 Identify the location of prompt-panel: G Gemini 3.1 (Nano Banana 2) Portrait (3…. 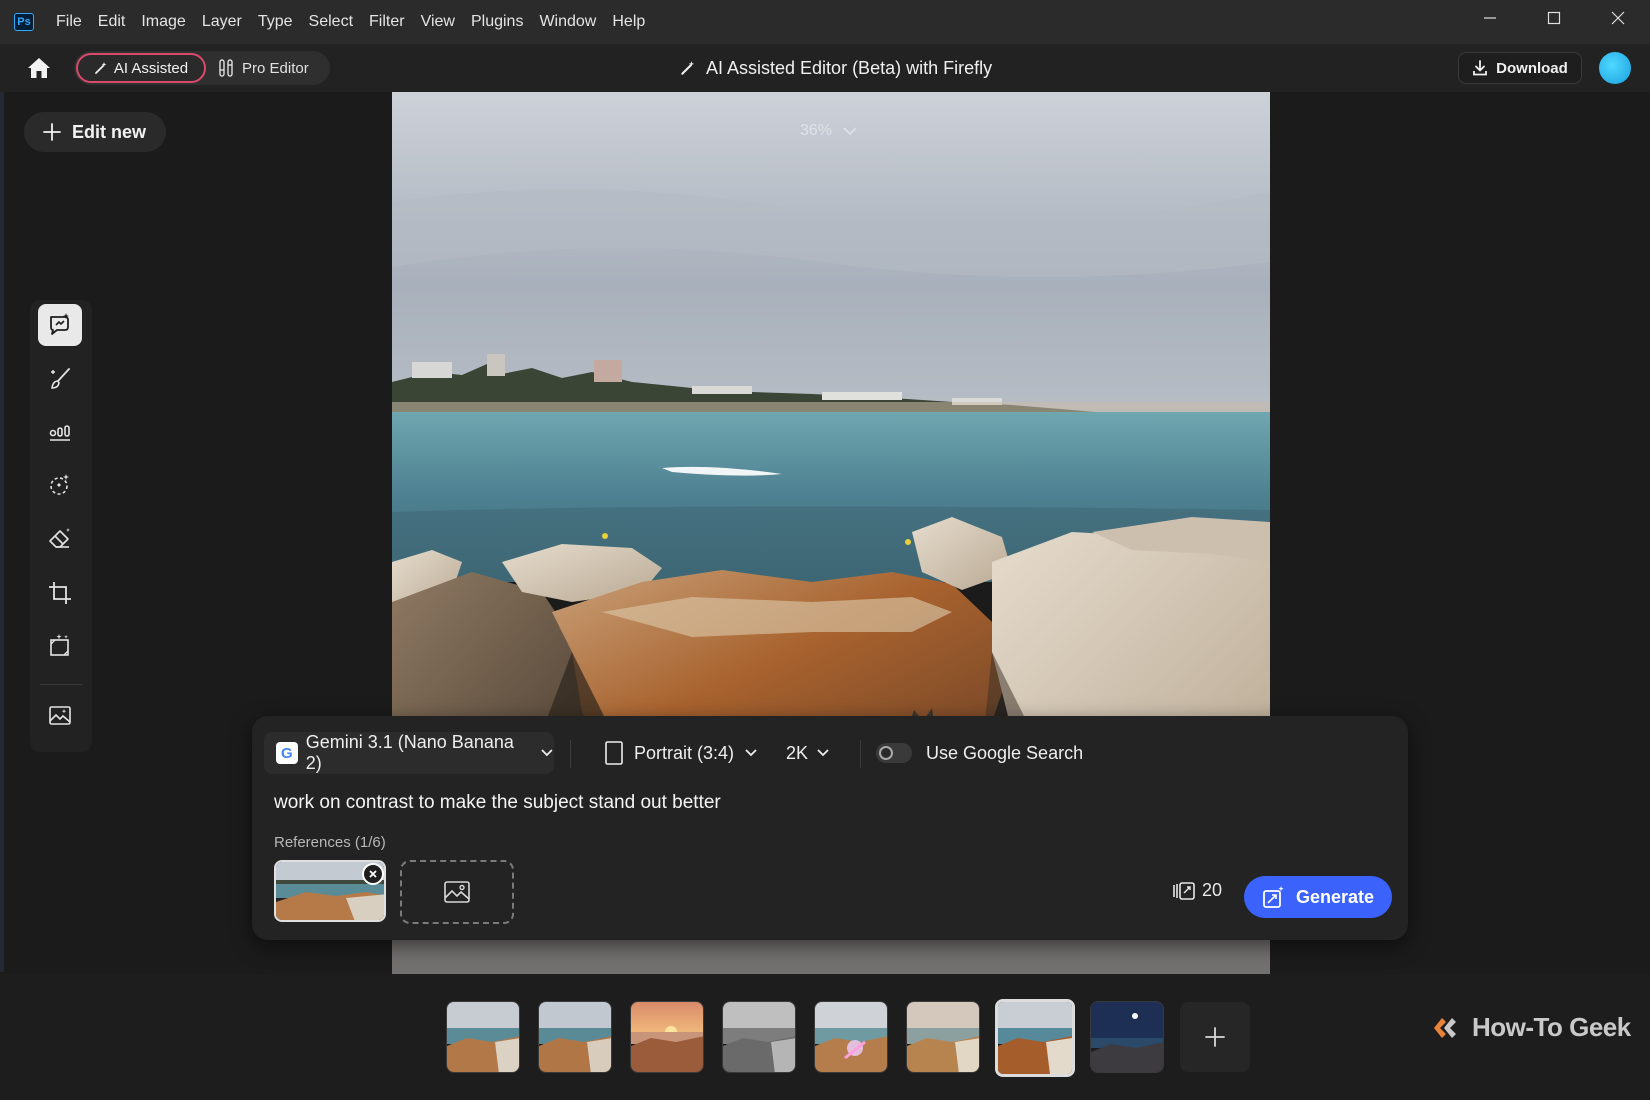
(830, 828).